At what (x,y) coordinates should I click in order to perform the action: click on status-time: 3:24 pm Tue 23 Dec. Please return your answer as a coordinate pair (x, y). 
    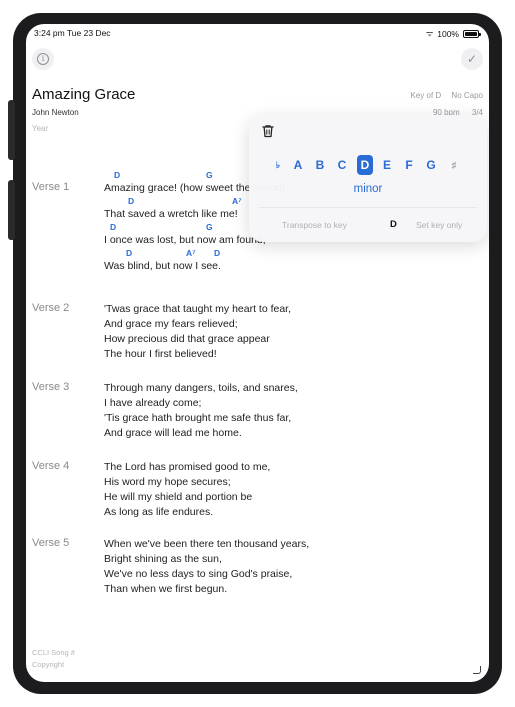
    Looking at the image, I should click on (72, 33).